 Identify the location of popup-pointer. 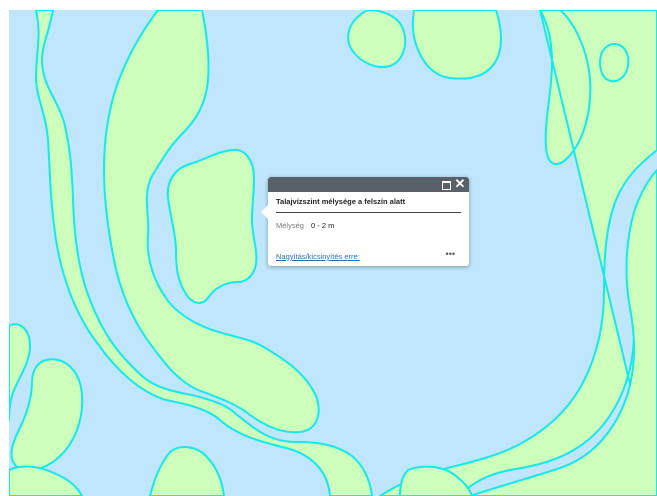
(264, 212).